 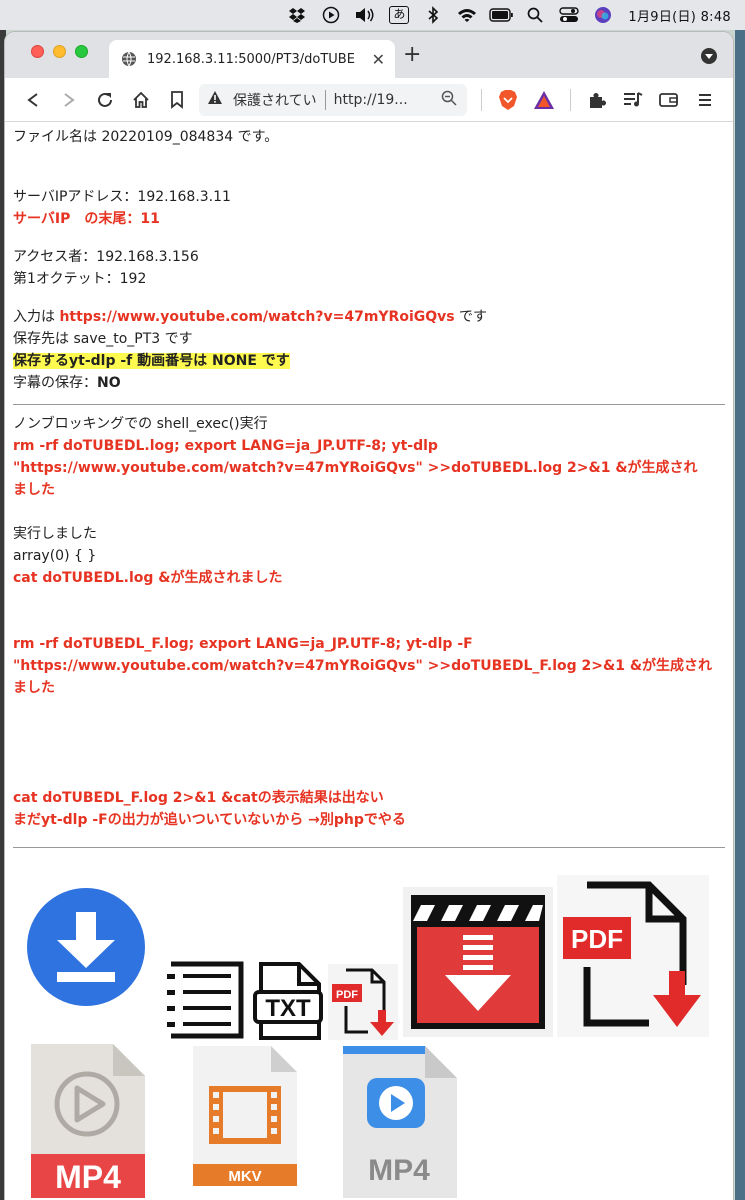 What do you see at coordinates (36, 317) in the screenshot?
I see `input-prefix: 入力は` at bounding box center [36, 317].